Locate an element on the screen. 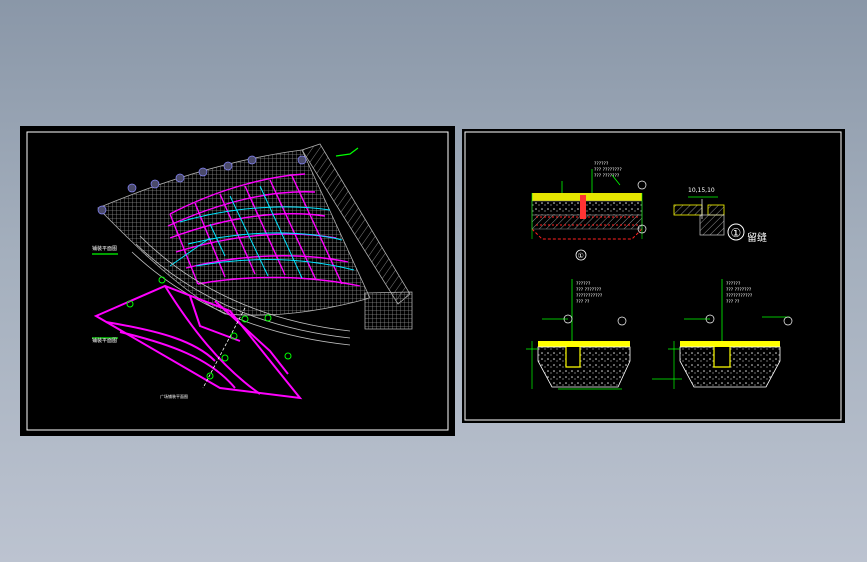 The image size is (867, 562). corner-hatch is located at coordinates (388, 310).